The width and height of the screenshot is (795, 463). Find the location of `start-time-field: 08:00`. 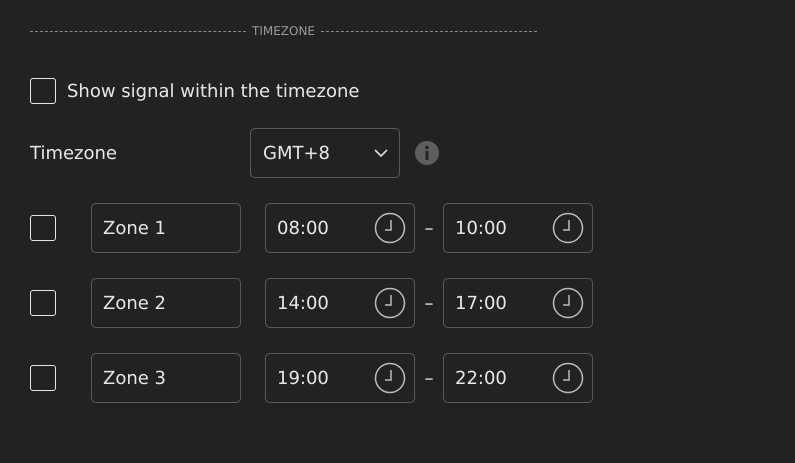

start-time-field: 08:00 is located at coordinates (340, 228).